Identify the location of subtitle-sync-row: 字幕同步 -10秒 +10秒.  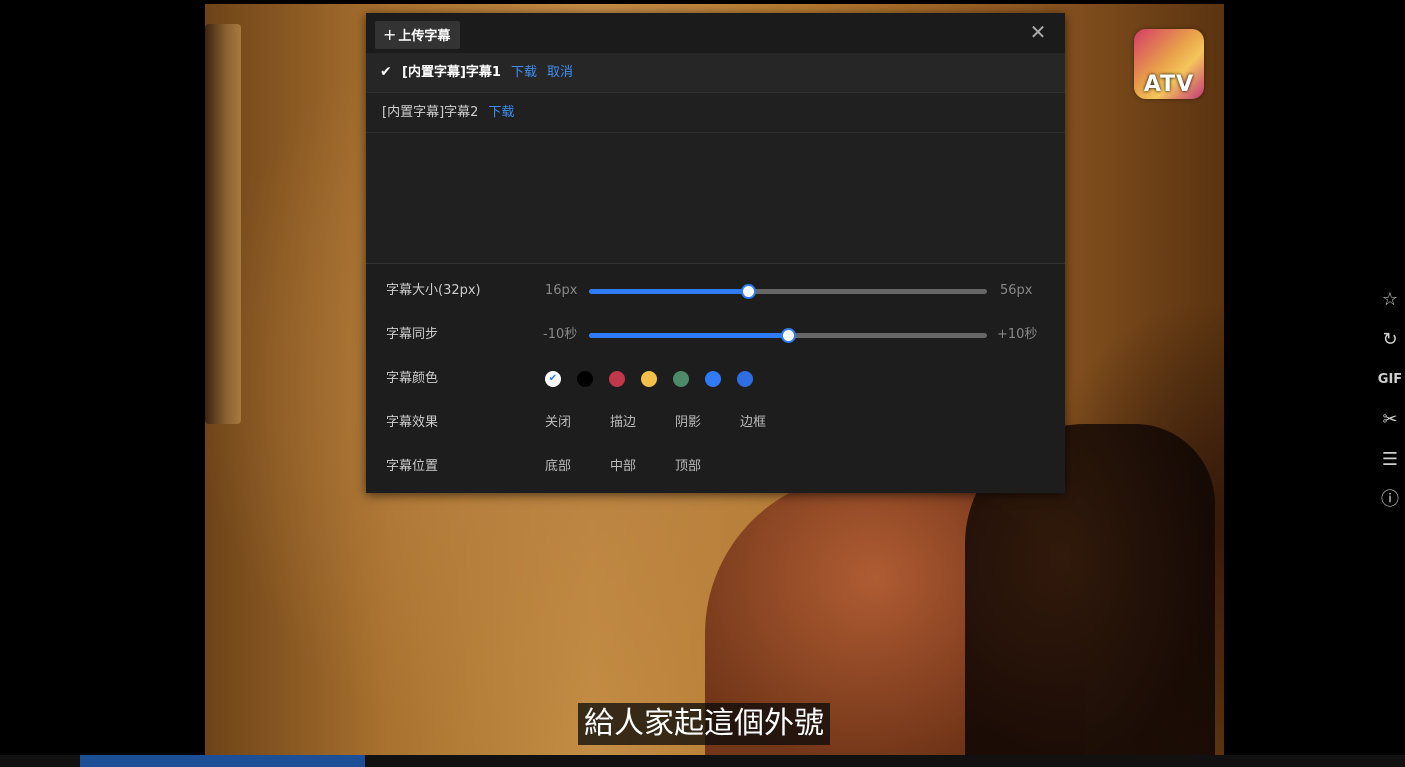
(715, 335).